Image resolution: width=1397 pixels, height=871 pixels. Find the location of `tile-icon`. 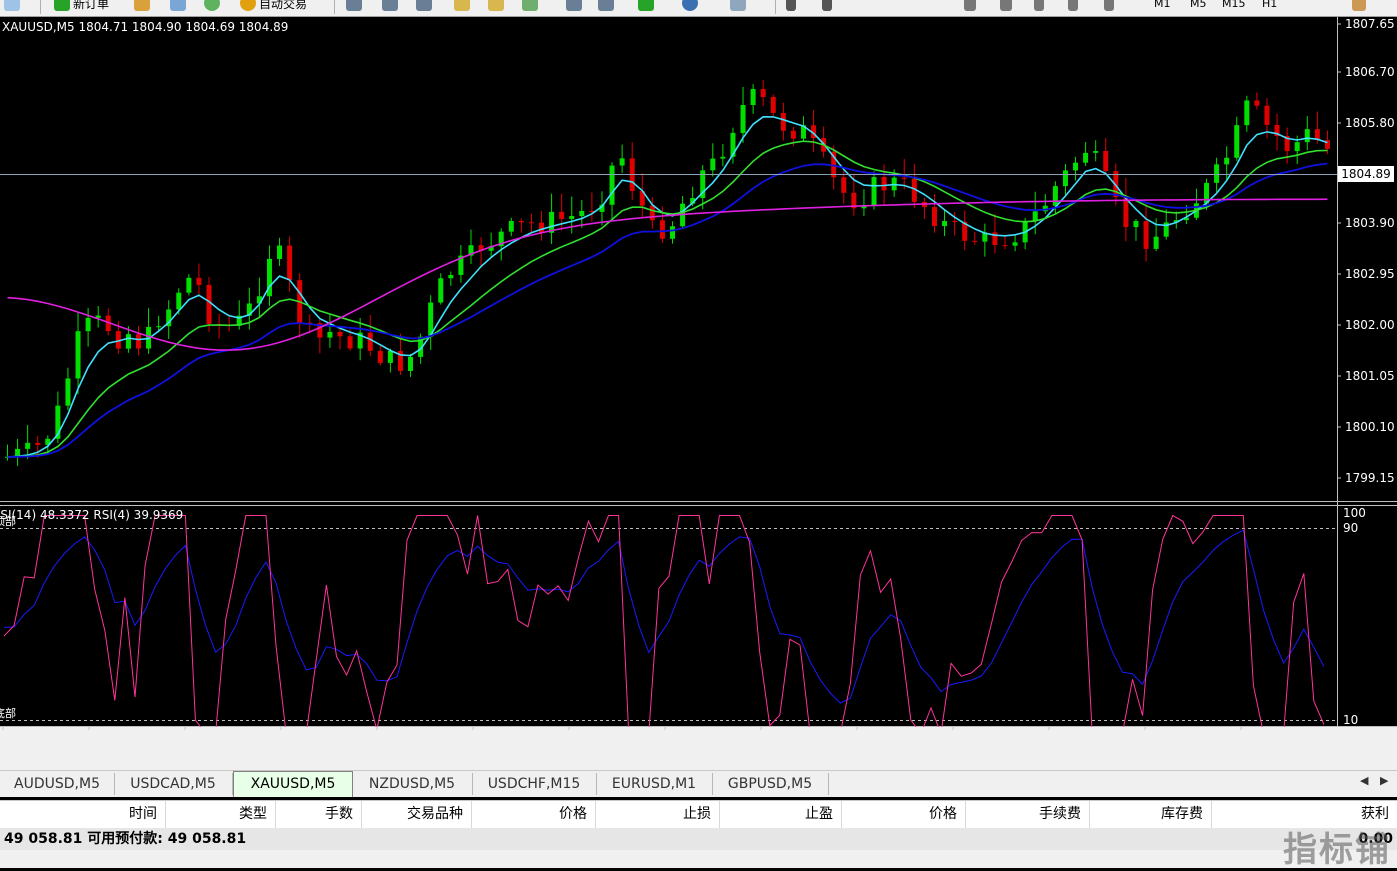

tile-icon is located at coordinates (530, 5).